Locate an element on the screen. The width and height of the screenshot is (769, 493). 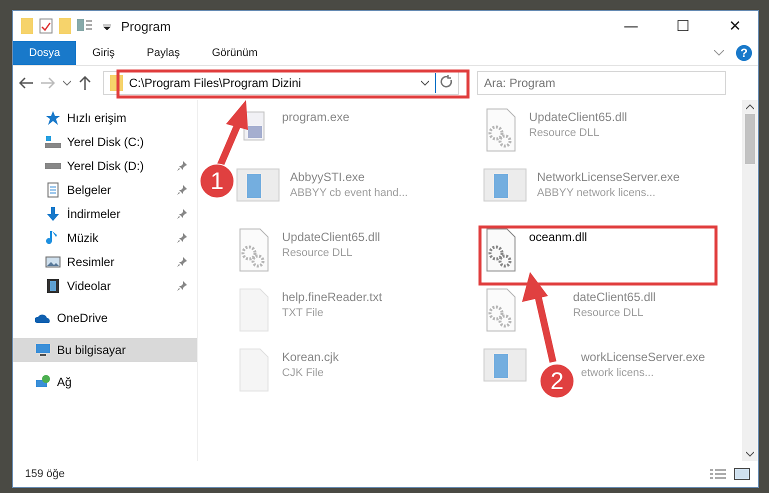
sidebar-item: Videolar is located at coordinates (105, 286).